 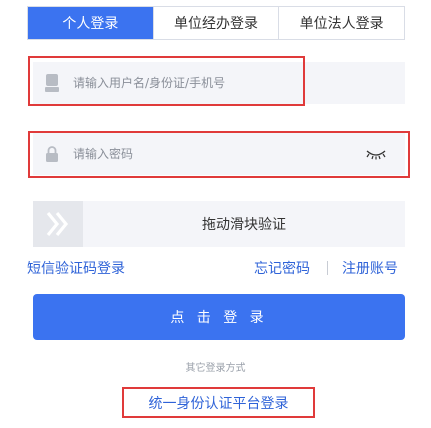 I want to click on slider-label: 拖动滑块验证, so click(x=244, y=225).